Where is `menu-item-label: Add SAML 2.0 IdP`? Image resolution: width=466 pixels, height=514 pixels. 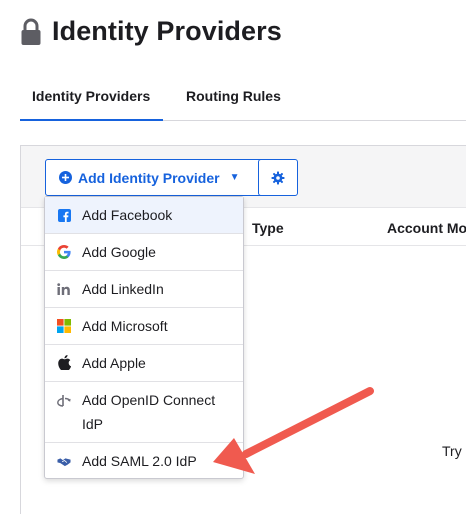
menu-item-label: Add SAML 2.0 IdP is located at coordinates (139, 461).